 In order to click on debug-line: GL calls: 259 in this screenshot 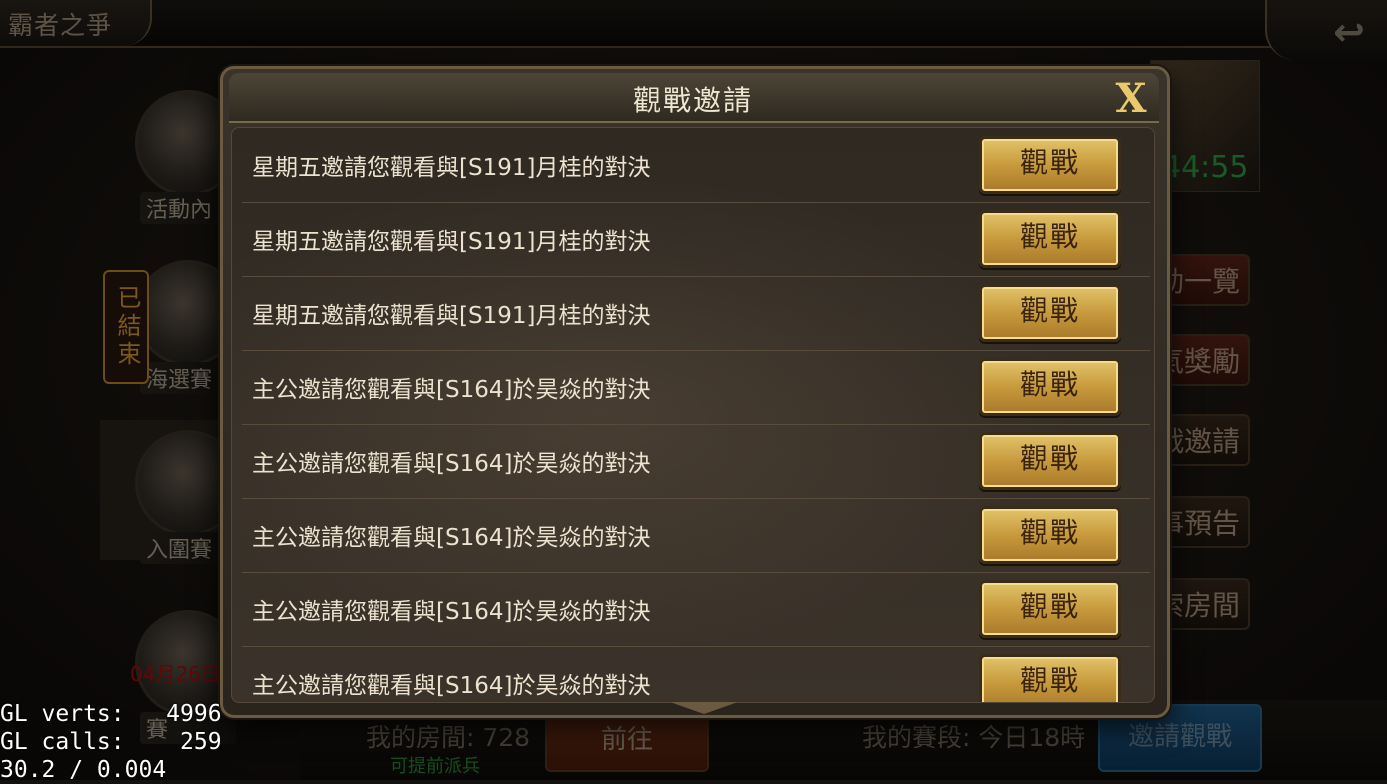, I will do `click(111, 742)`.